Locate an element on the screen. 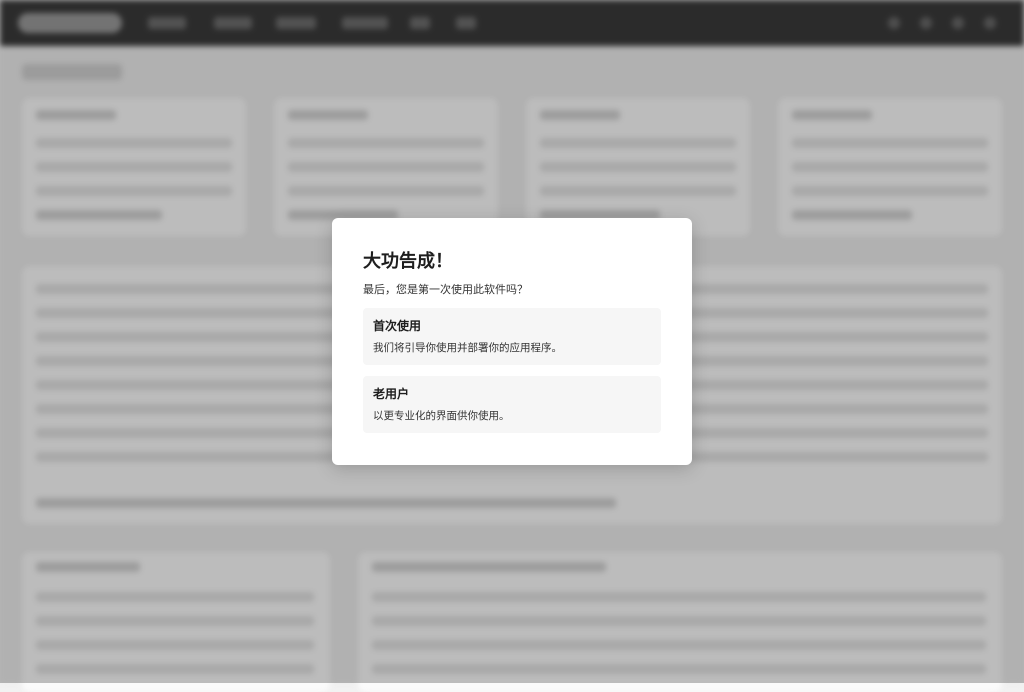 Image resolution: width=1024 pixels, height=692 pixels. dialog-subtitle: 最后，您是第一次使用此软件吗？ is located at coordinates (445, 289).